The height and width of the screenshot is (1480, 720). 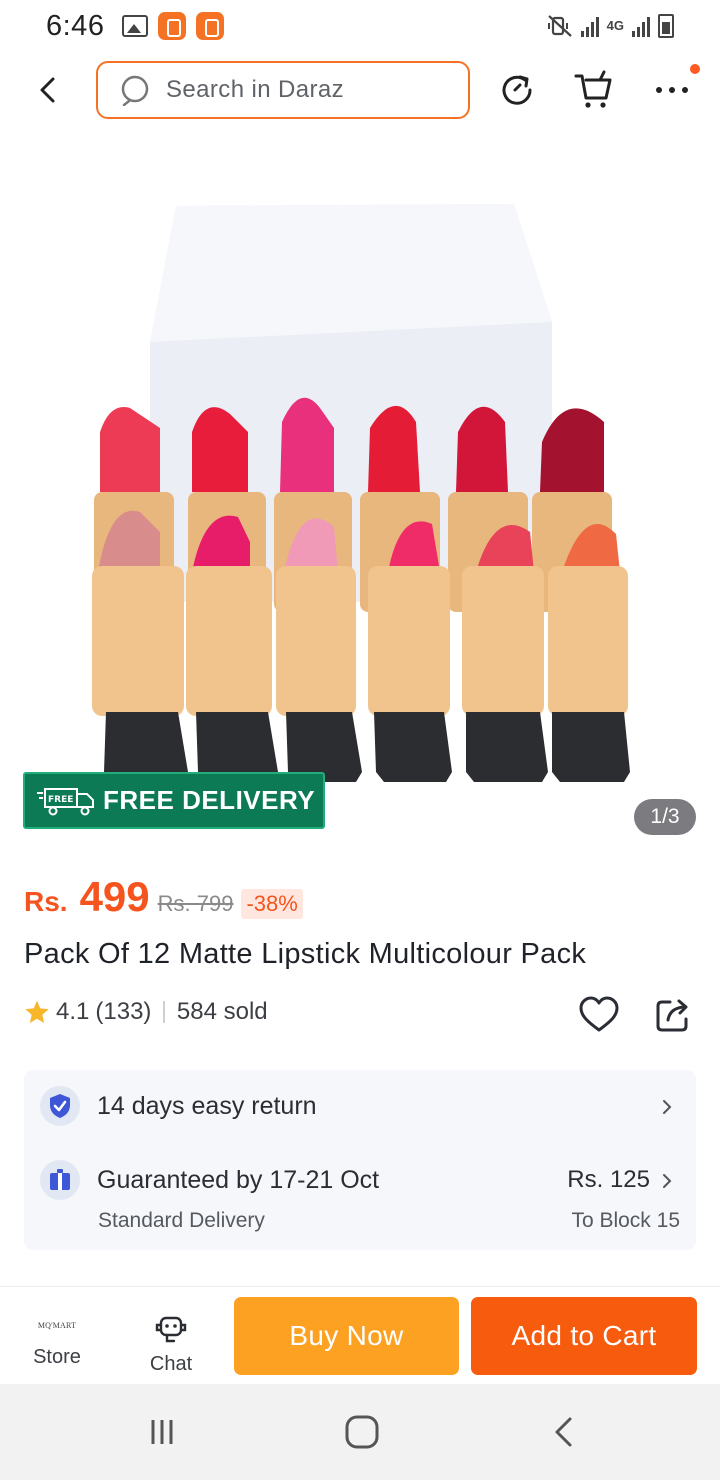 I want to click on rating-row: 4.1 (133) 584 sold, so click(x=146, y=1012).